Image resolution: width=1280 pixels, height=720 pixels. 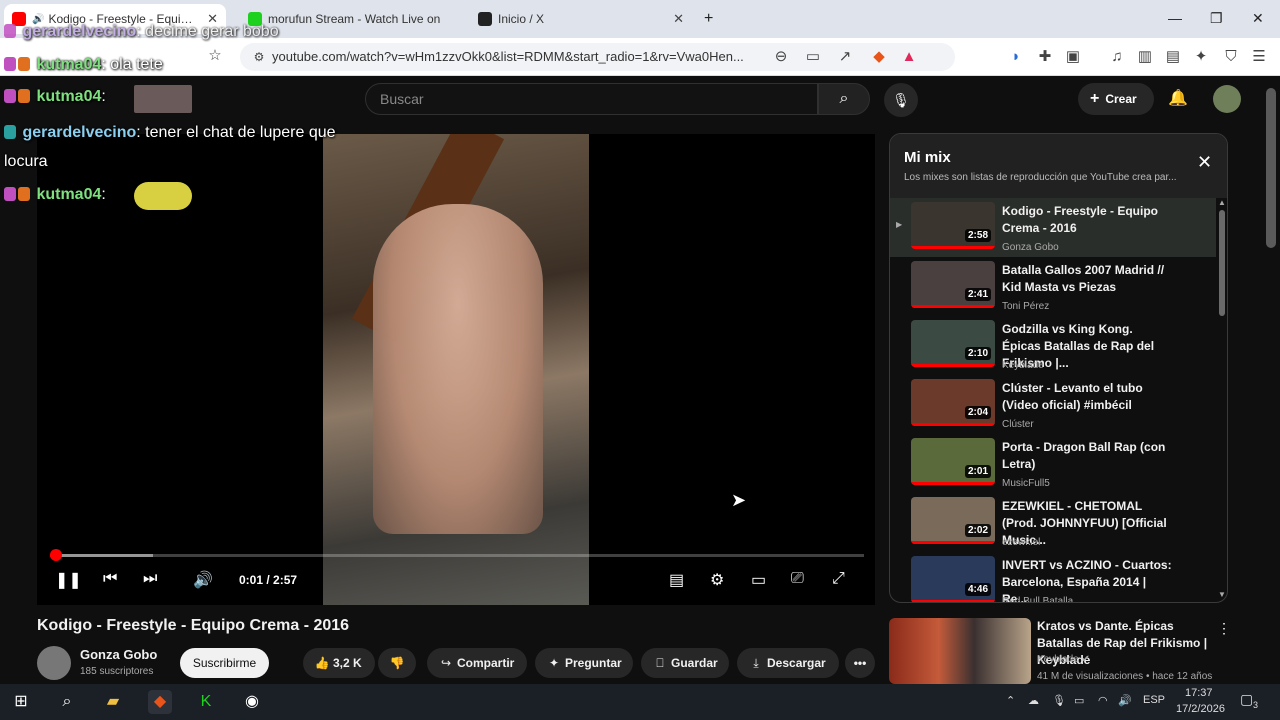 I want to click on language-indicator: ESP, so click(x=1154, y=700).